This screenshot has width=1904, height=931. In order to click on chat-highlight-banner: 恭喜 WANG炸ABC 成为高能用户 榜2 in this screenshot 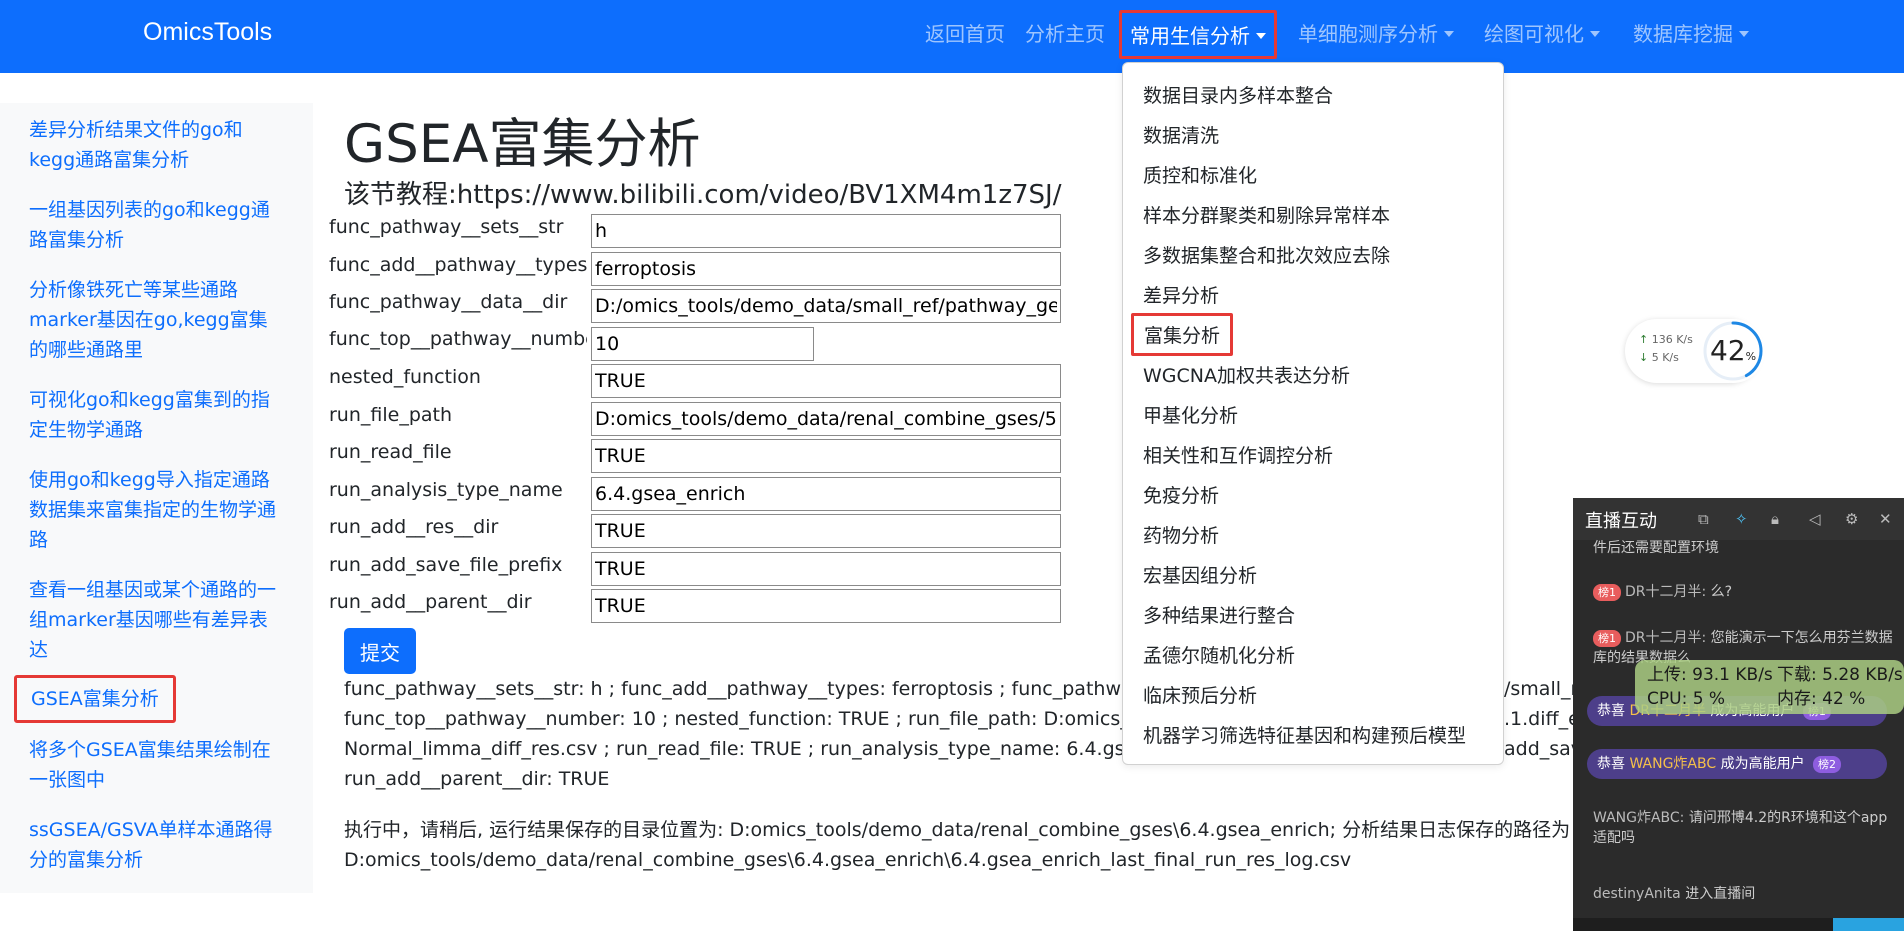, I will do `click(1737, 764)`.